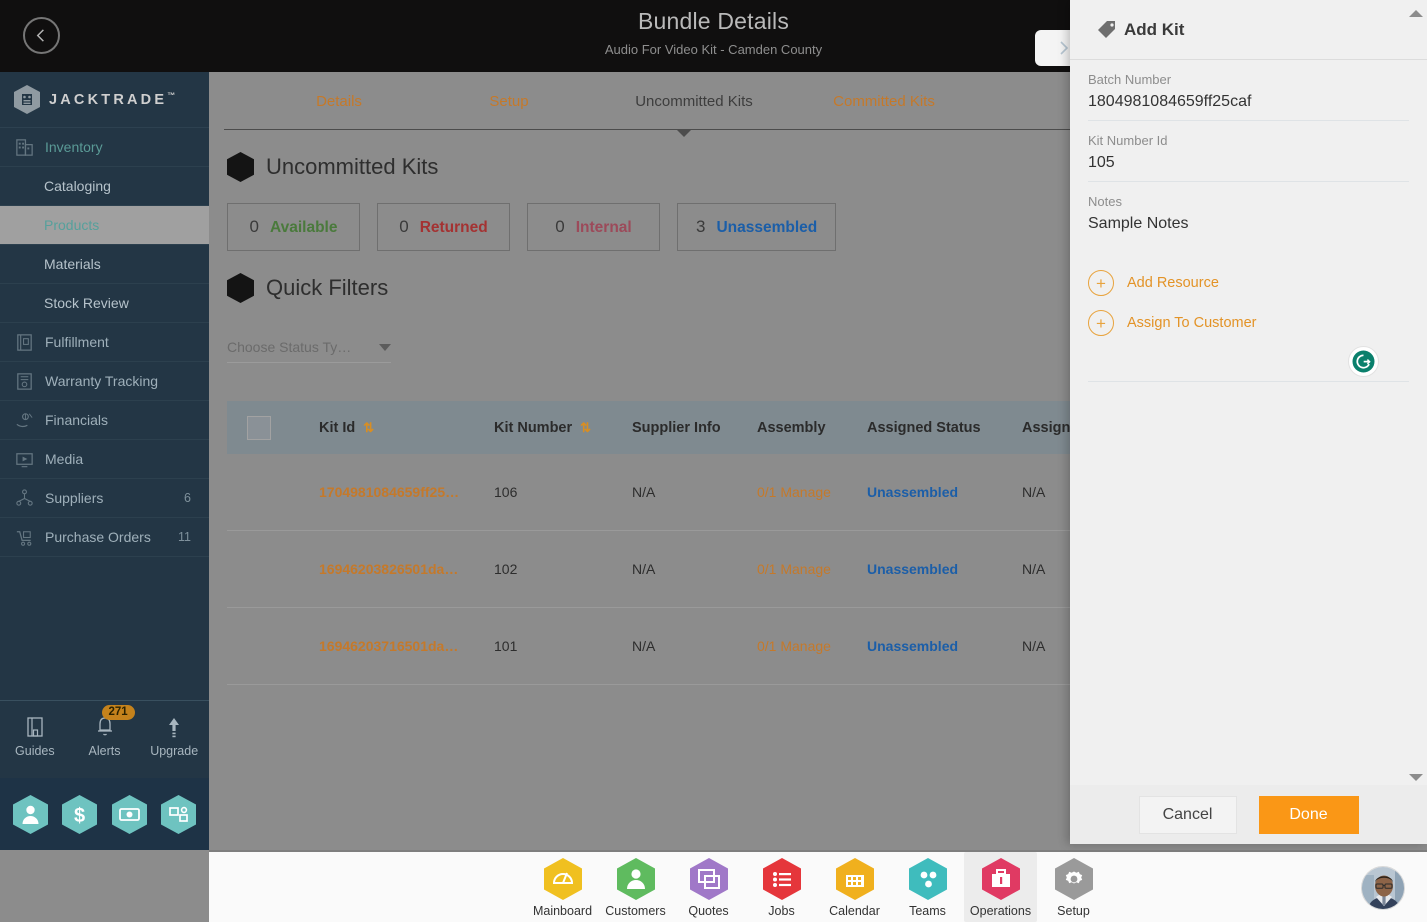 This screenshot has height=922, width=1427. I want to click on status-card-available: 0 Available, so click(293, 227).